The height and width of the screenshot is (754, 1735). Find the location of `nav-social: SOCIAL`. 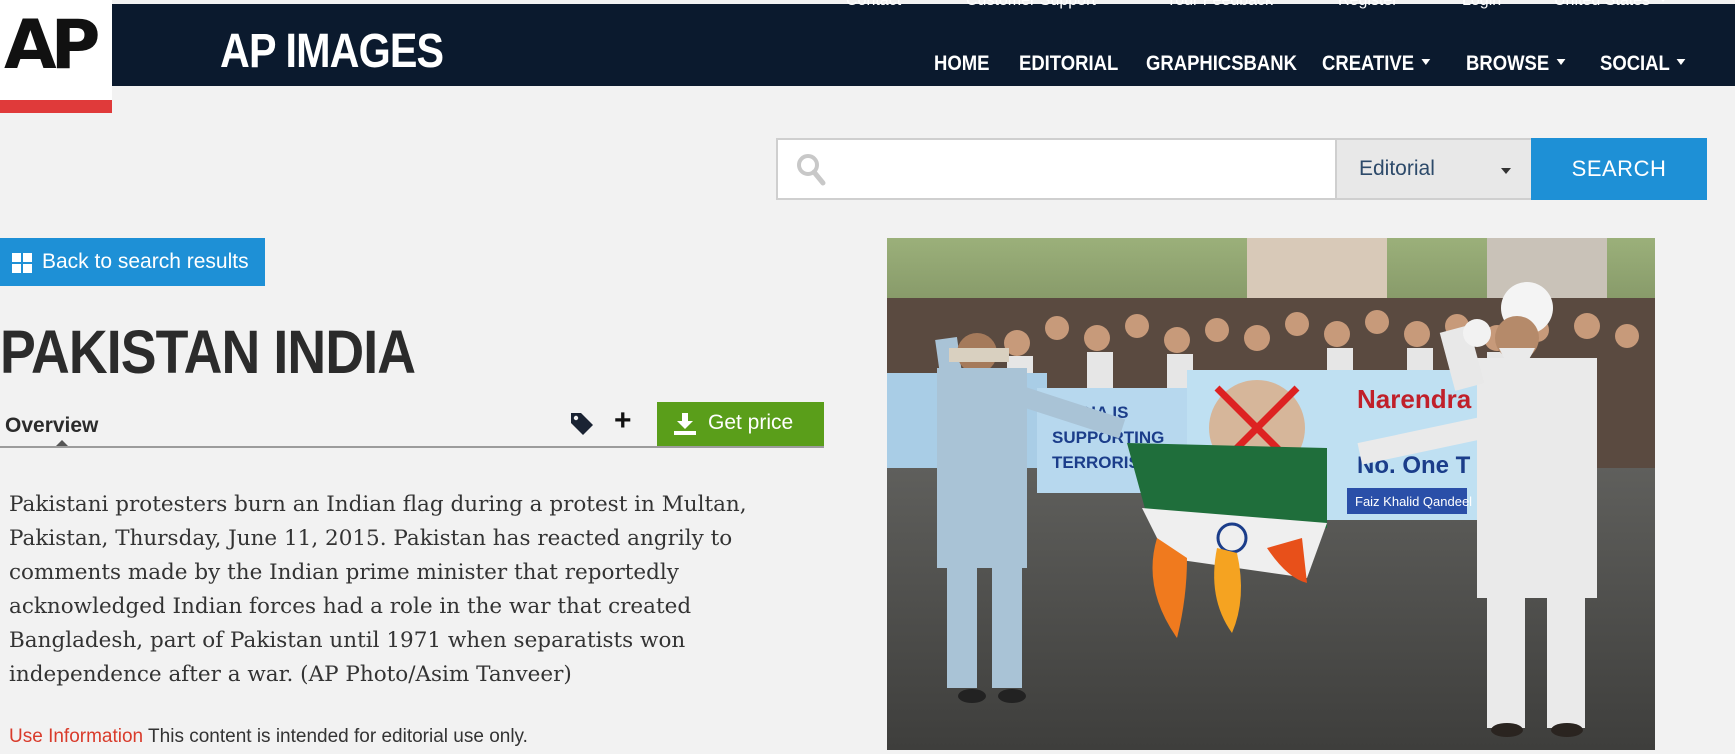

nav-social: SOCIAL is located at coordinates (1643, 64).